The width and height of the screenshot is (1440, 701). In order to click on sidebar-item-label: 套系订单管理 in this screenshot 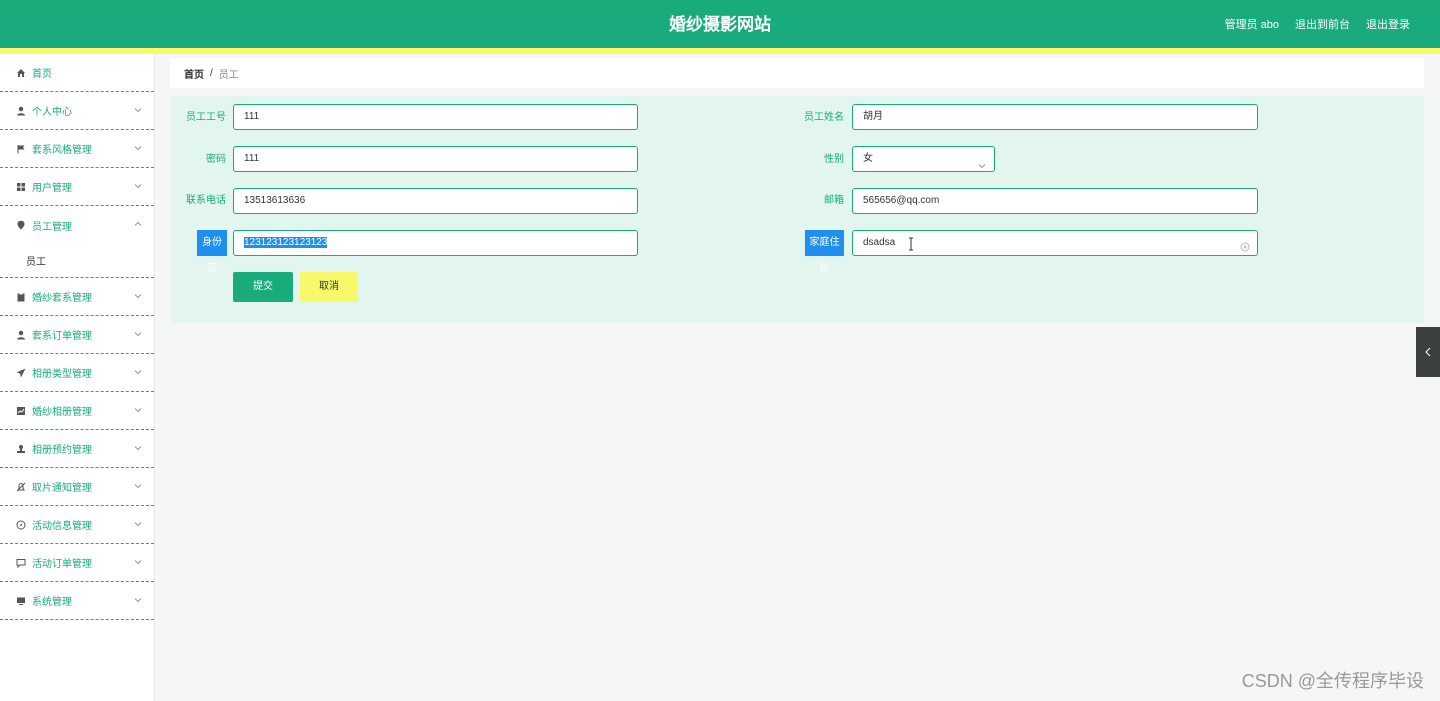, I will do `click(62, 336)`.